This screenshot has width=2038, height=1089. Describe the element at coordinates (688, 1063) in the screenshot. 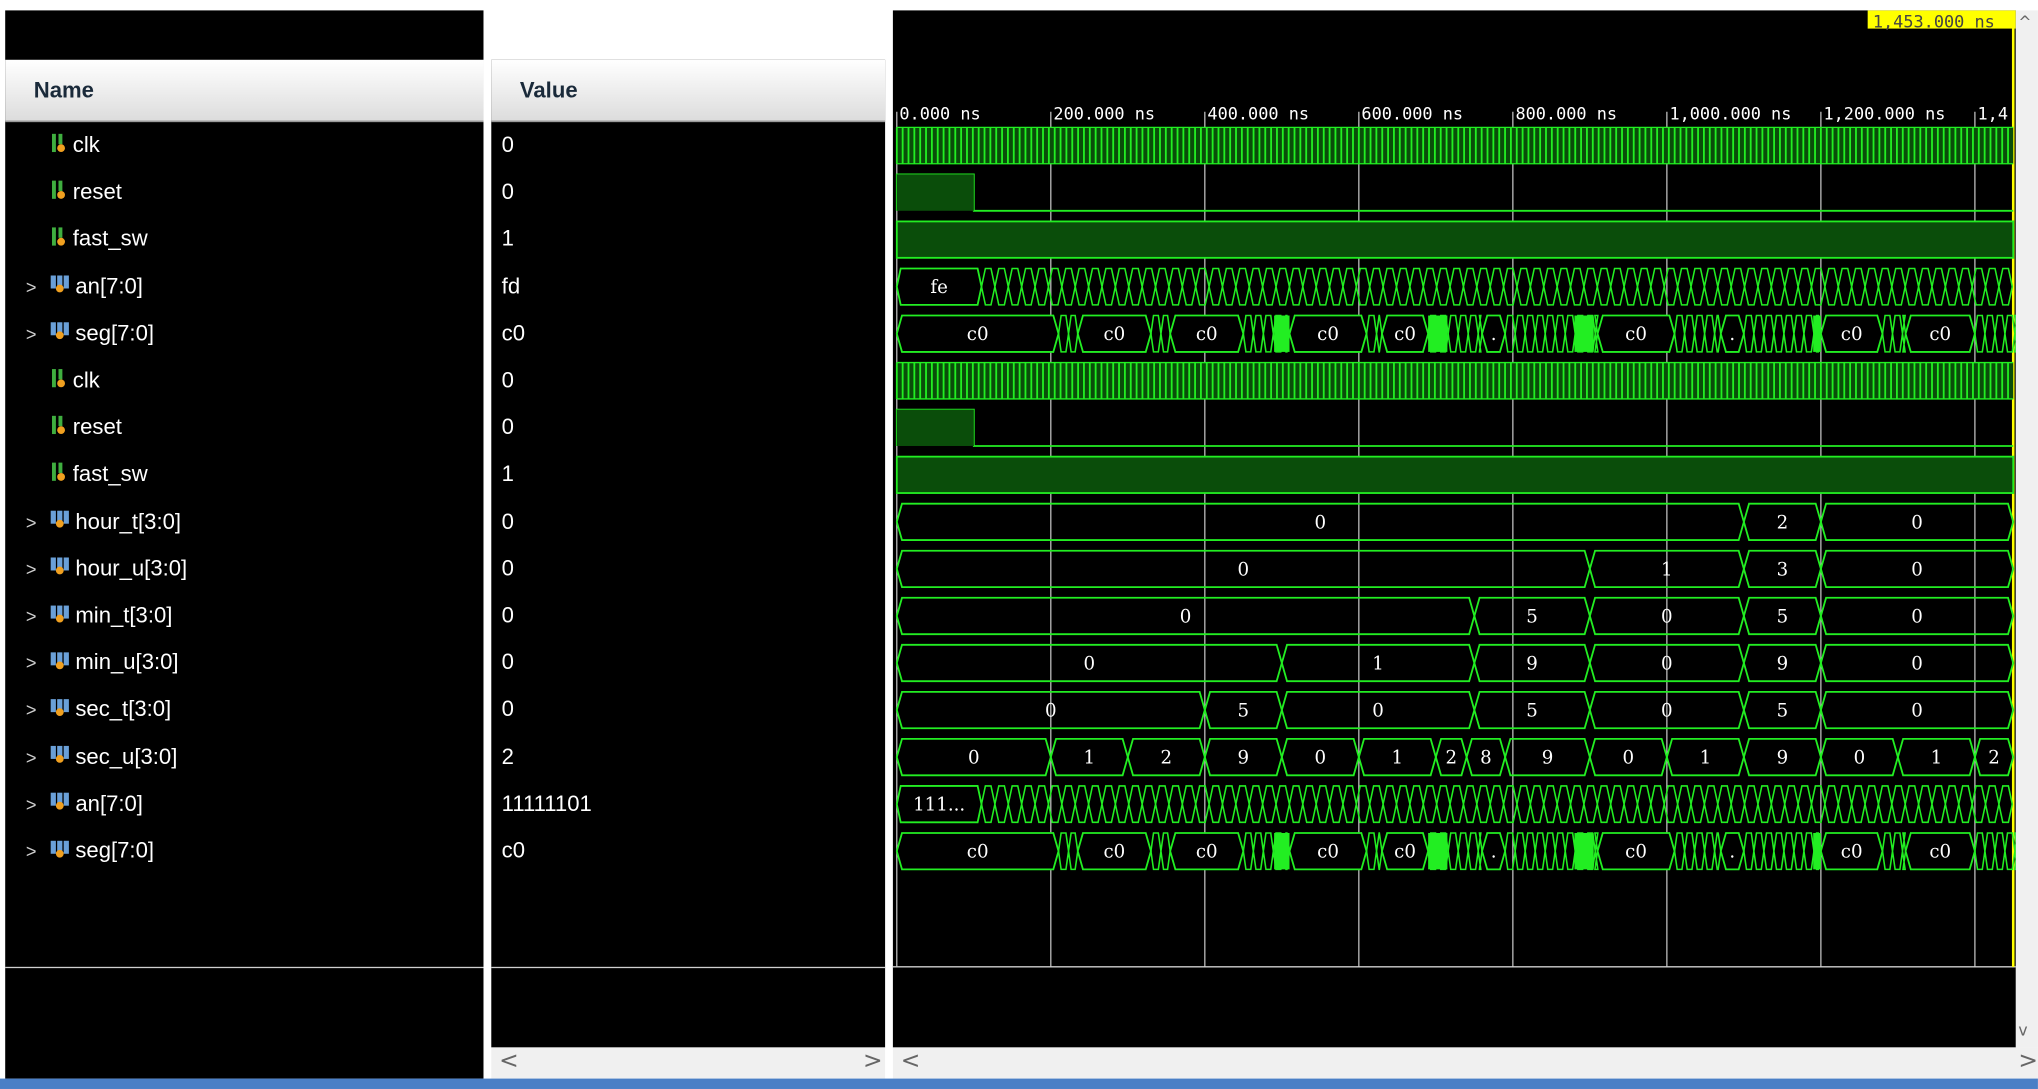

I see `value-horizontal-scrollbar: < >` at that location.